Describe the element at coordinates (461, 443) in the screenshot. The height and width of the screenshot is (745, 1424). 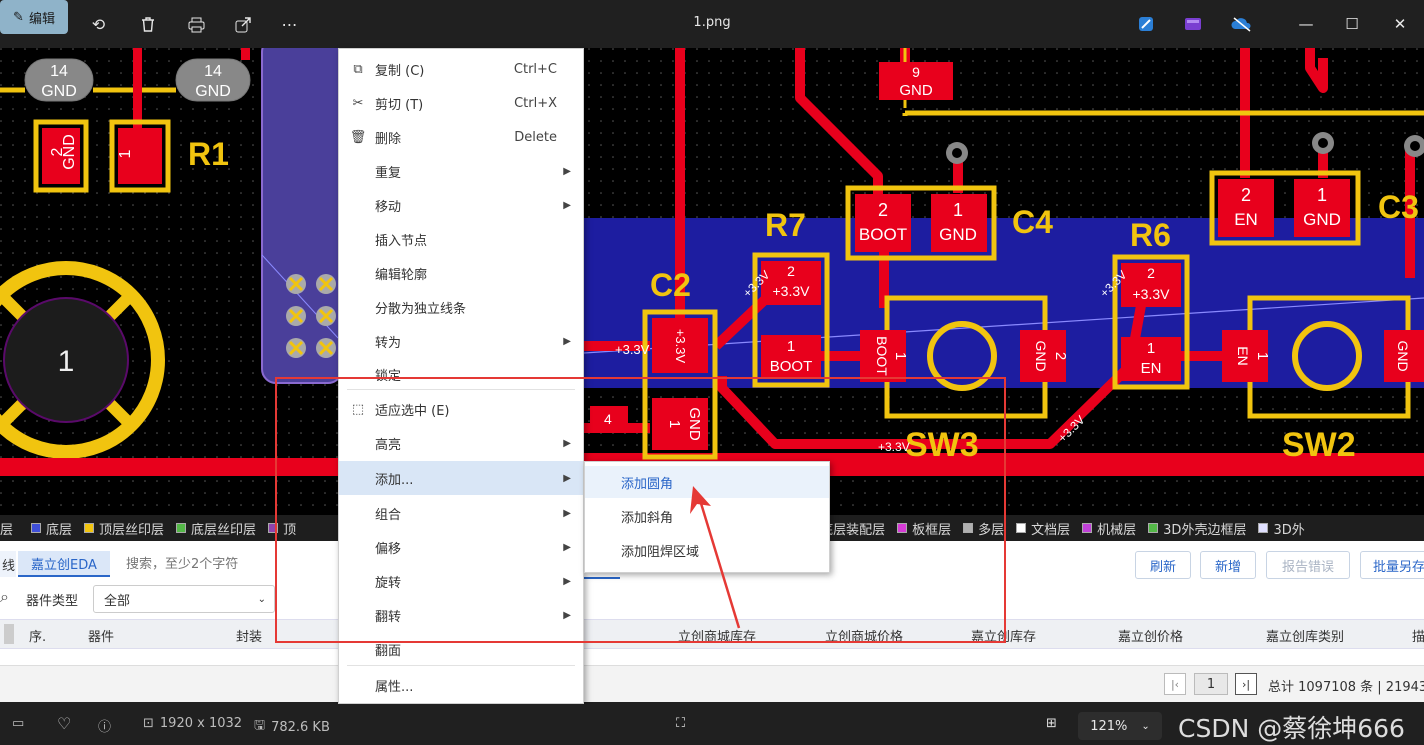
I see `menu-item-highlight: 高亮 ▶` at that location.